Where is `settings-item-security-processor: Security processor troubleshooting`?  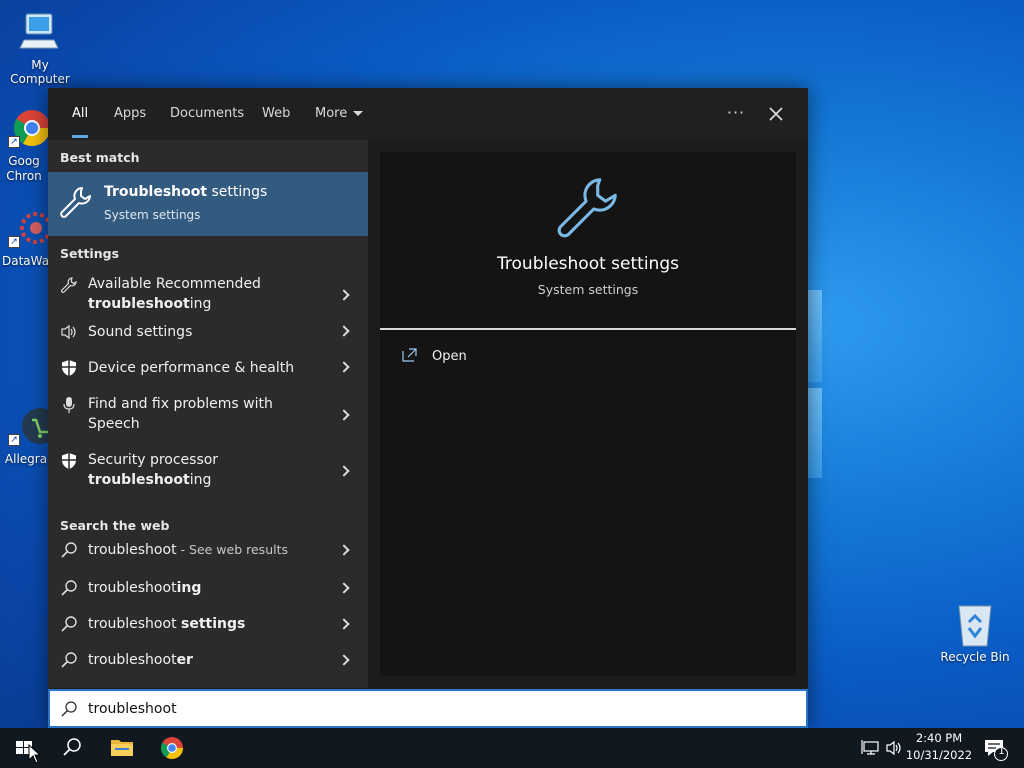
settings-item-security-processor: Security processor troubleshooting is located at coordinates (208, 471).